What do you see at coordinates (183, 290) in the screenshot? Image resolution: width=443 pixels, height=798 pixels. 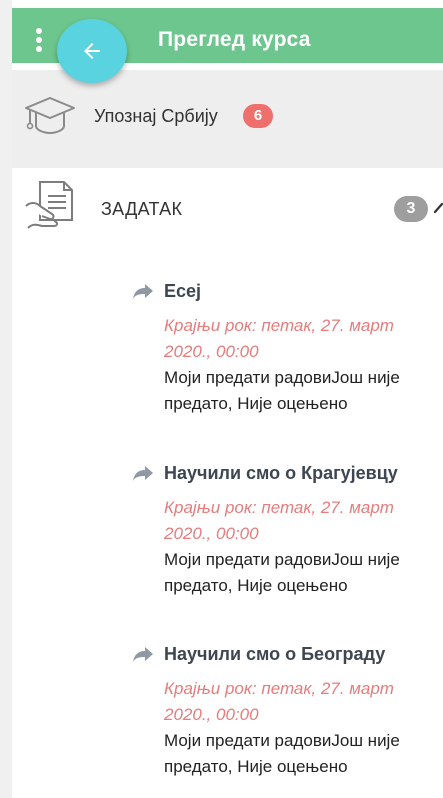 I see `assignment-title: Есеј` at bounding box center [183, 290].